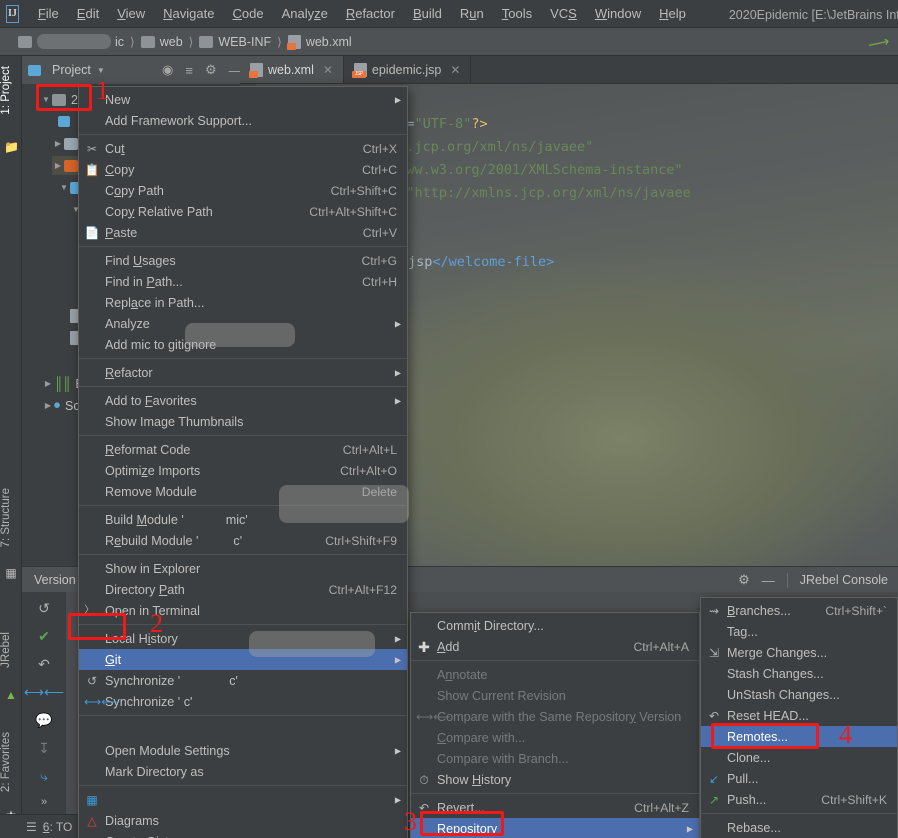 The width and height of the screenshot is (898, 838). What do you see at coordinates (243, 400) in the screenshot?
I see `menu-item-add-to-favorites: Add to Favorites ▶` at bounding box center [243, 400].